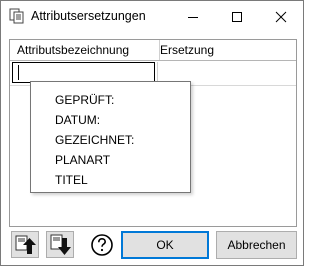  I want to click on grid-header: Attributsbezeichnung Ersetzung, so click(153, 50).